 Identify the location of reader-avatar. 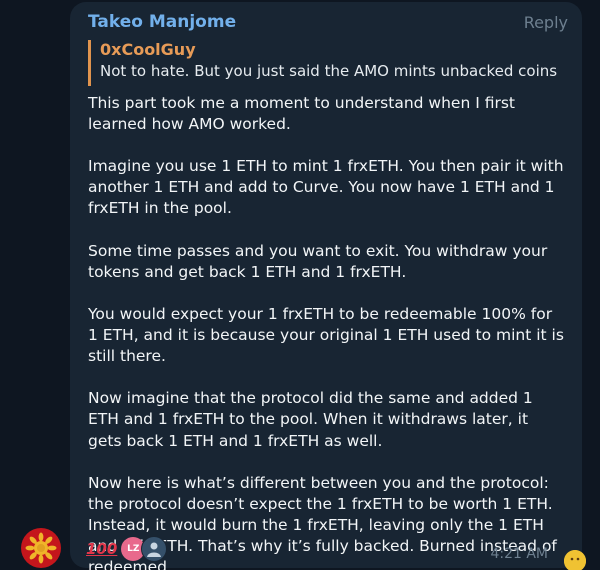
(575, 560).